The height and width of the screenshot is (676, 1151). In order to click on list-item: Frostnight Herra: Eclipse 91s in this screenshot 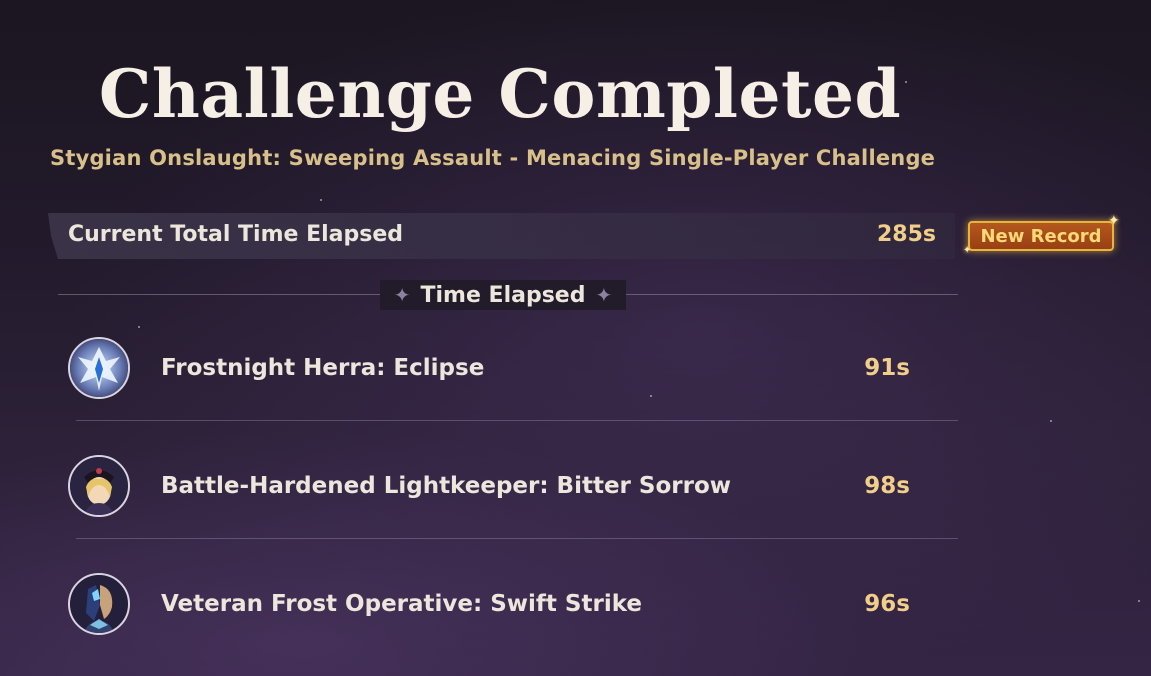, I will do `click(513, 370)`.